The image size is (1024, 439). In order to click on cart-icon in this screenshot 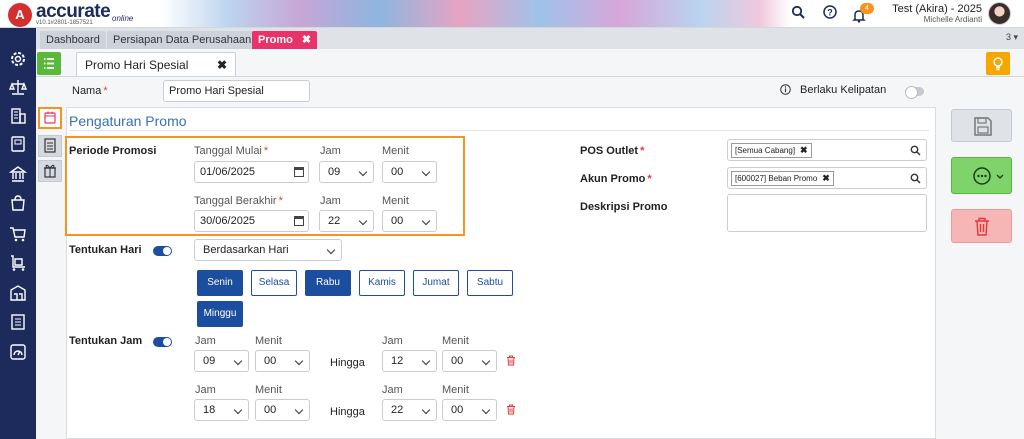, I will do `click(18, 234)`.